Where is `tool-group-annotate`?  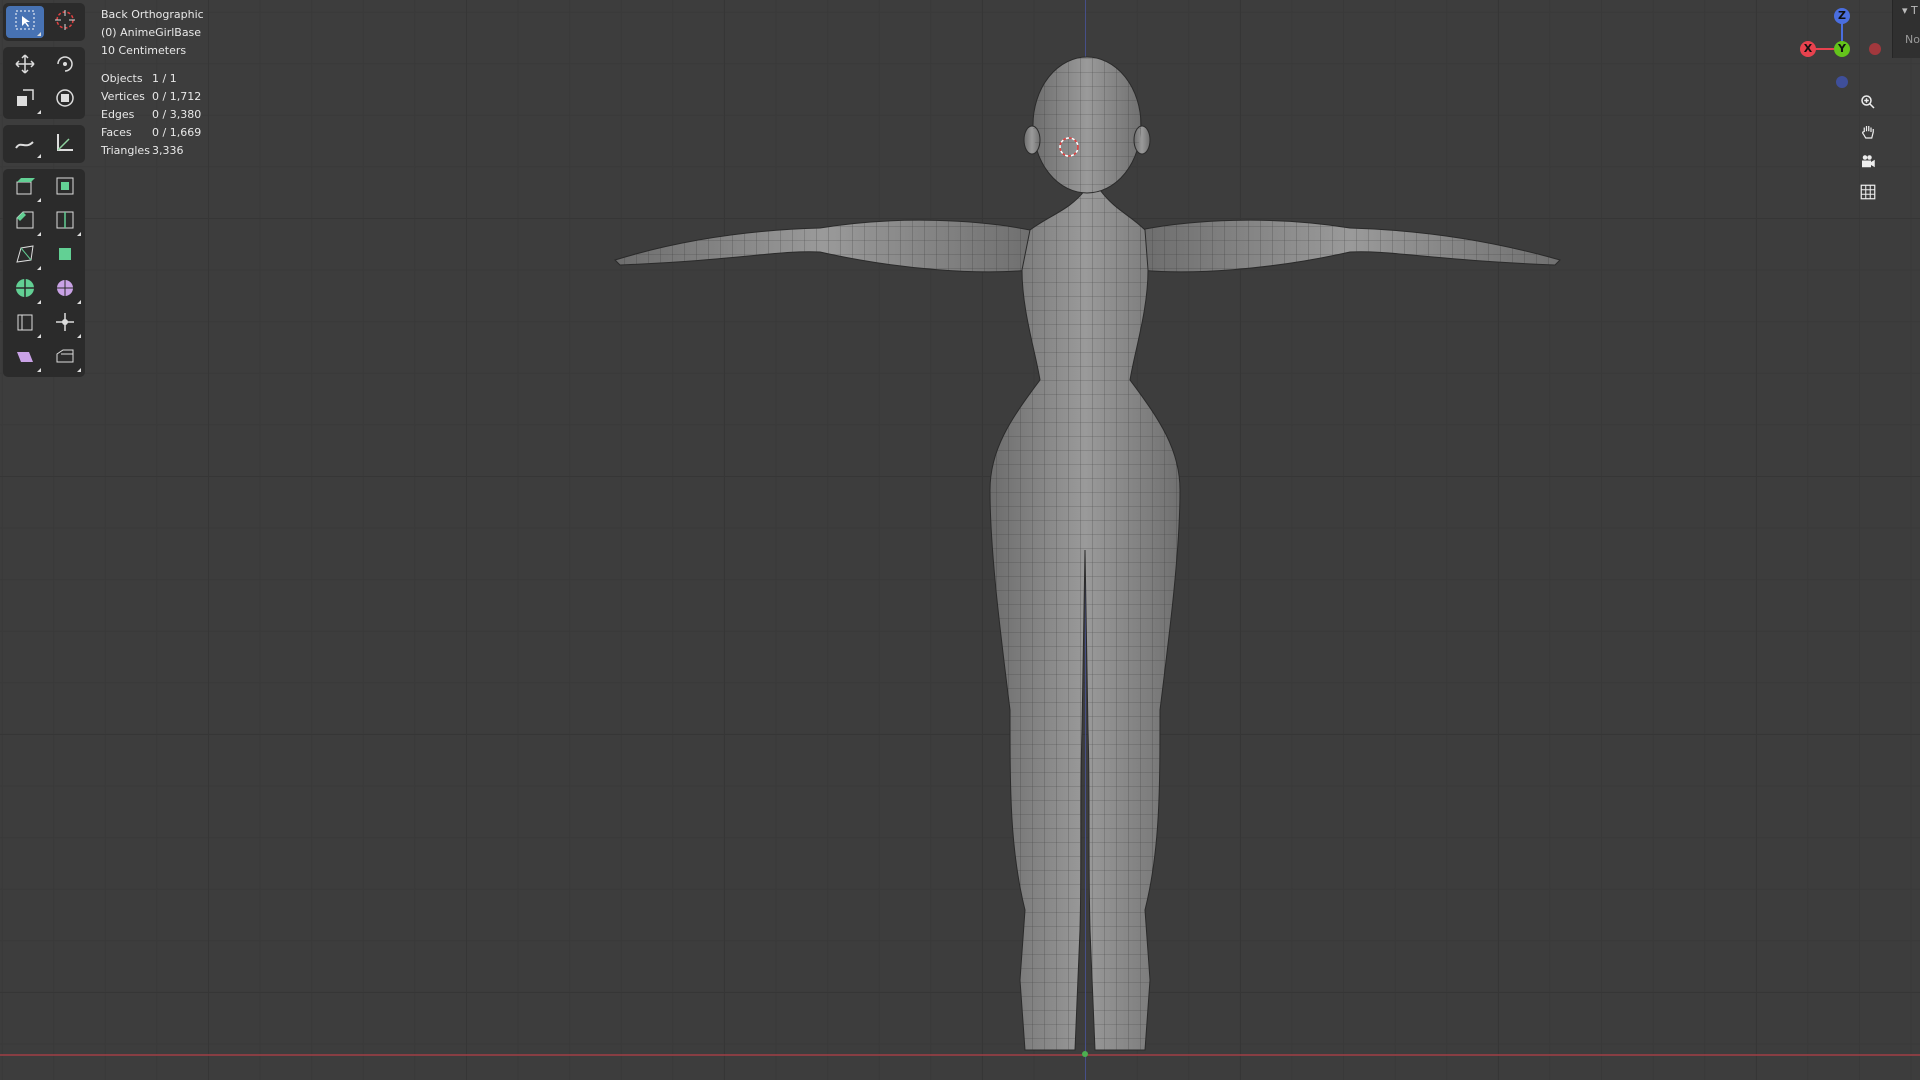
tool-group-annotate is located at coordinates (44, 144).